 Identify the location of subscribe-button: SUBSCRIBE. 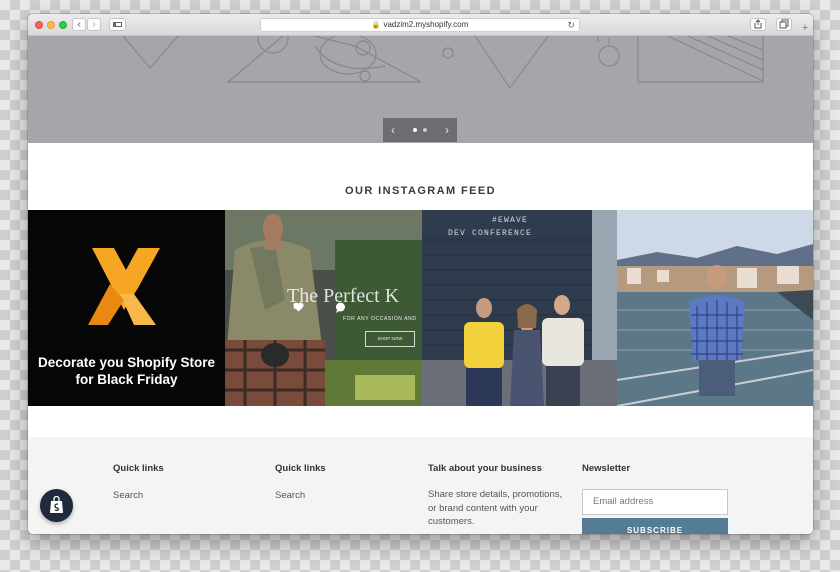
(655, 526).